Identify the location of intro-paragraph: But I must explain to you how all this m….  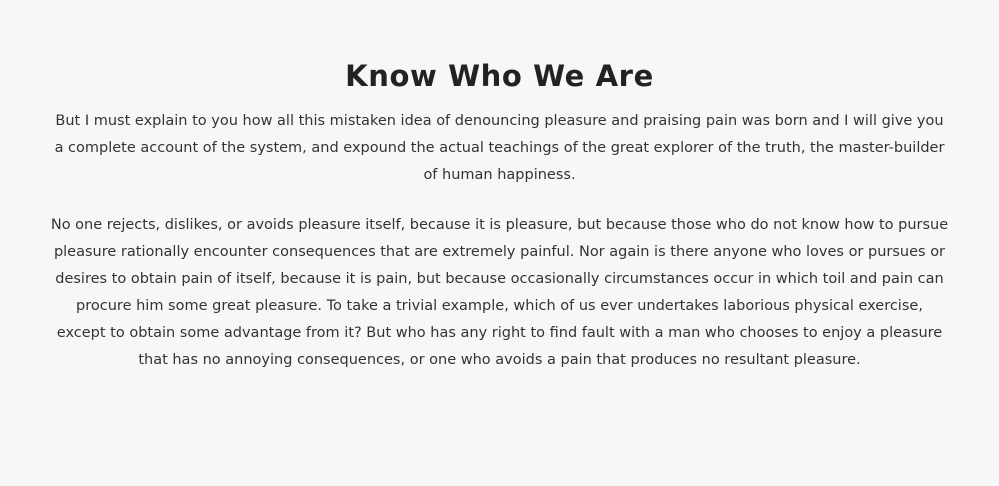
(499, 148).